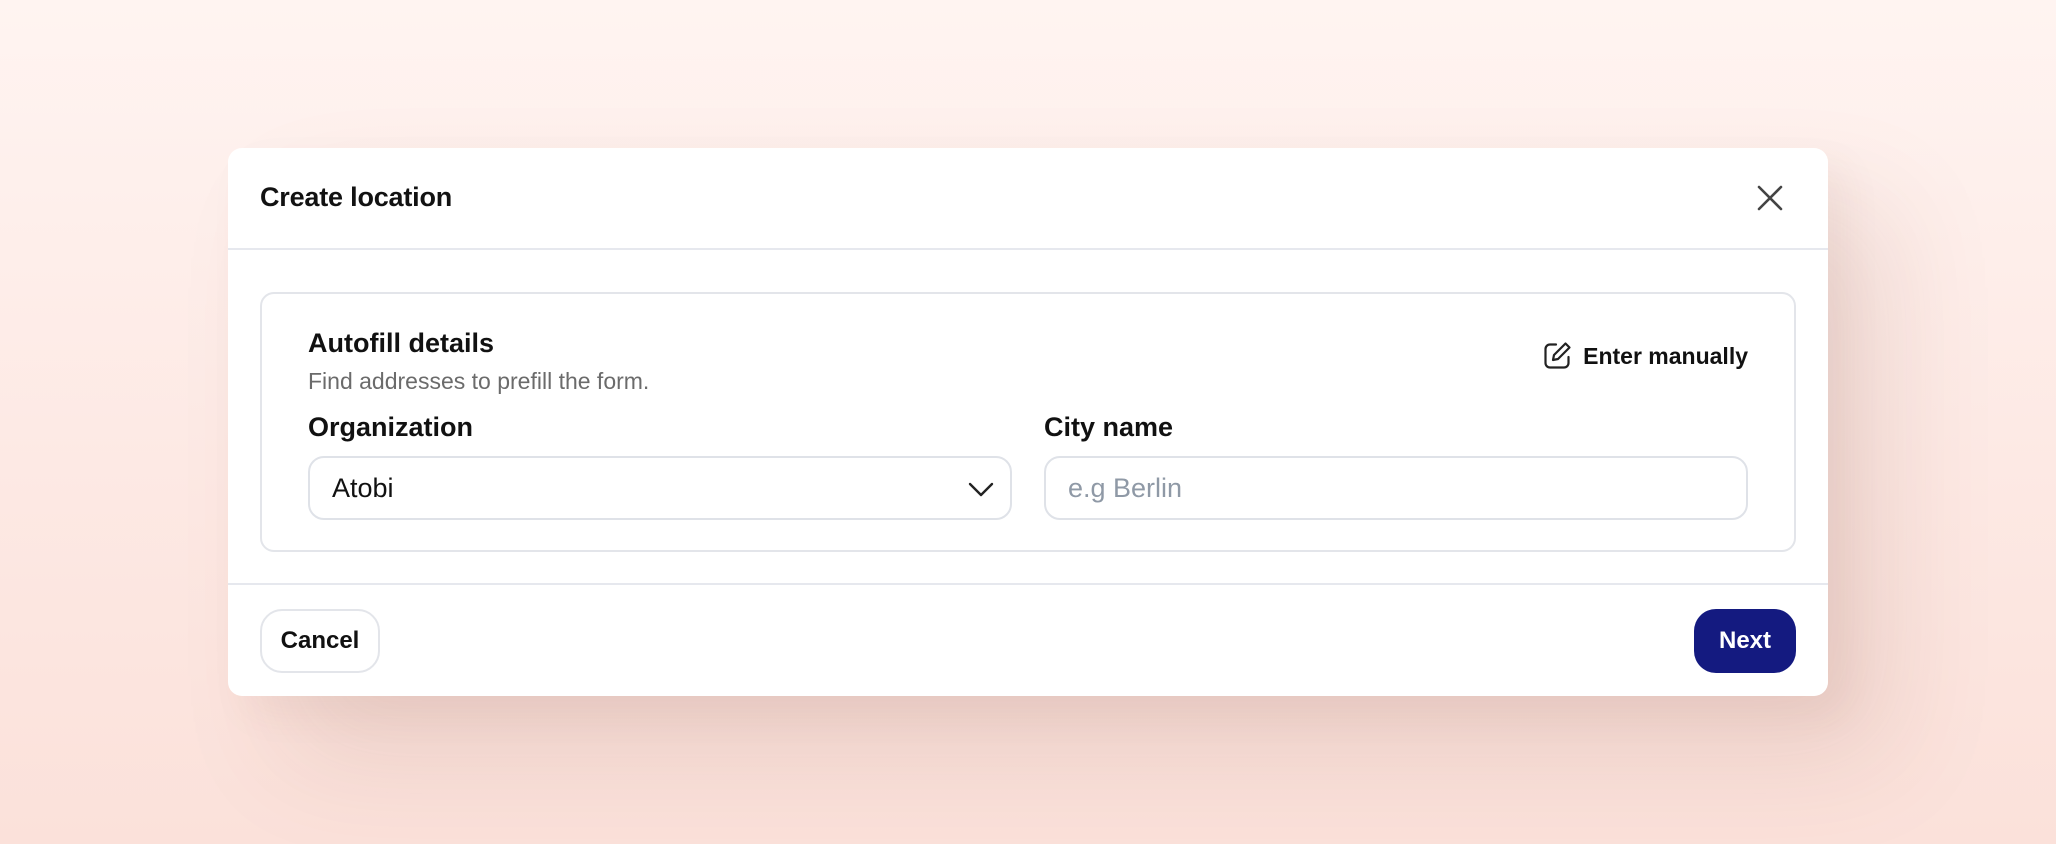  I want to click on modal-header: Create location, so click(1028, 199).